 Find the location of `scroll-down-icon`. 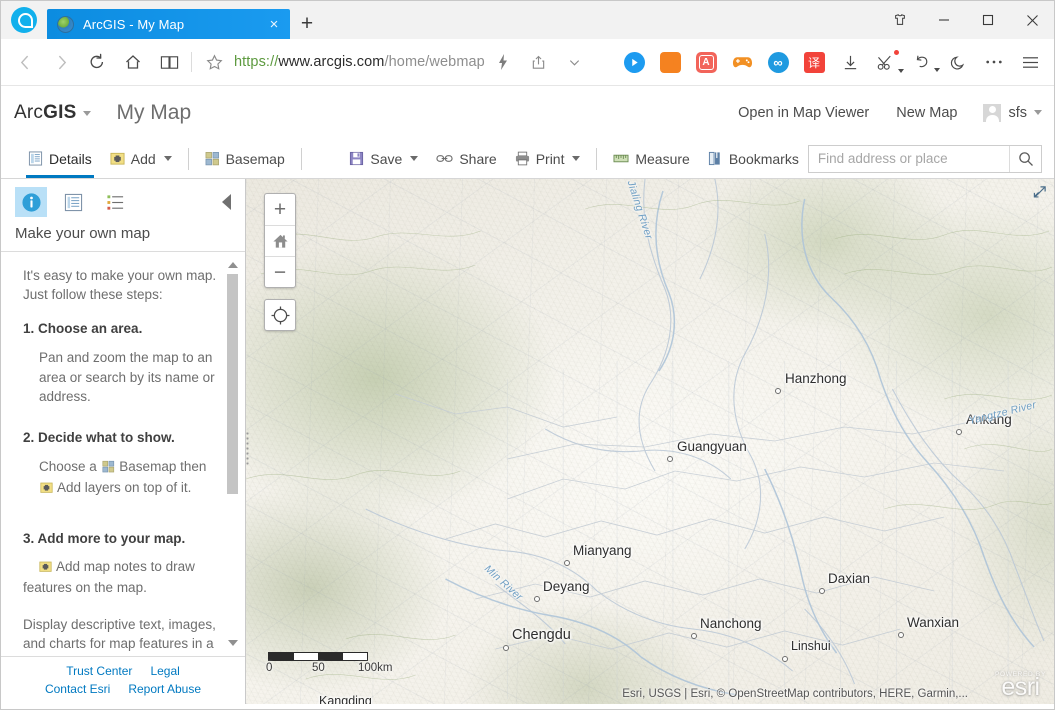

scroll-down-icon is located at coordinates (233, 643).